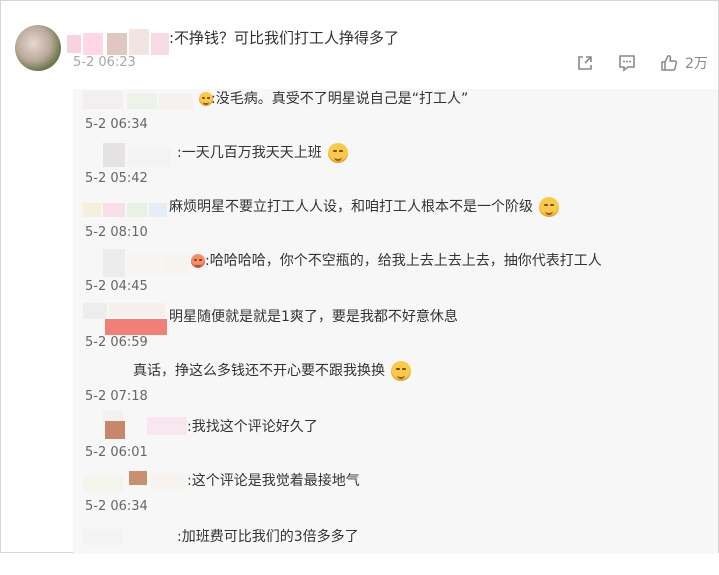 The image size is (719, 575). I want to click on reply-text: 真话，挣这么多钱还不开心要不跟我换换, so click(272, 371).